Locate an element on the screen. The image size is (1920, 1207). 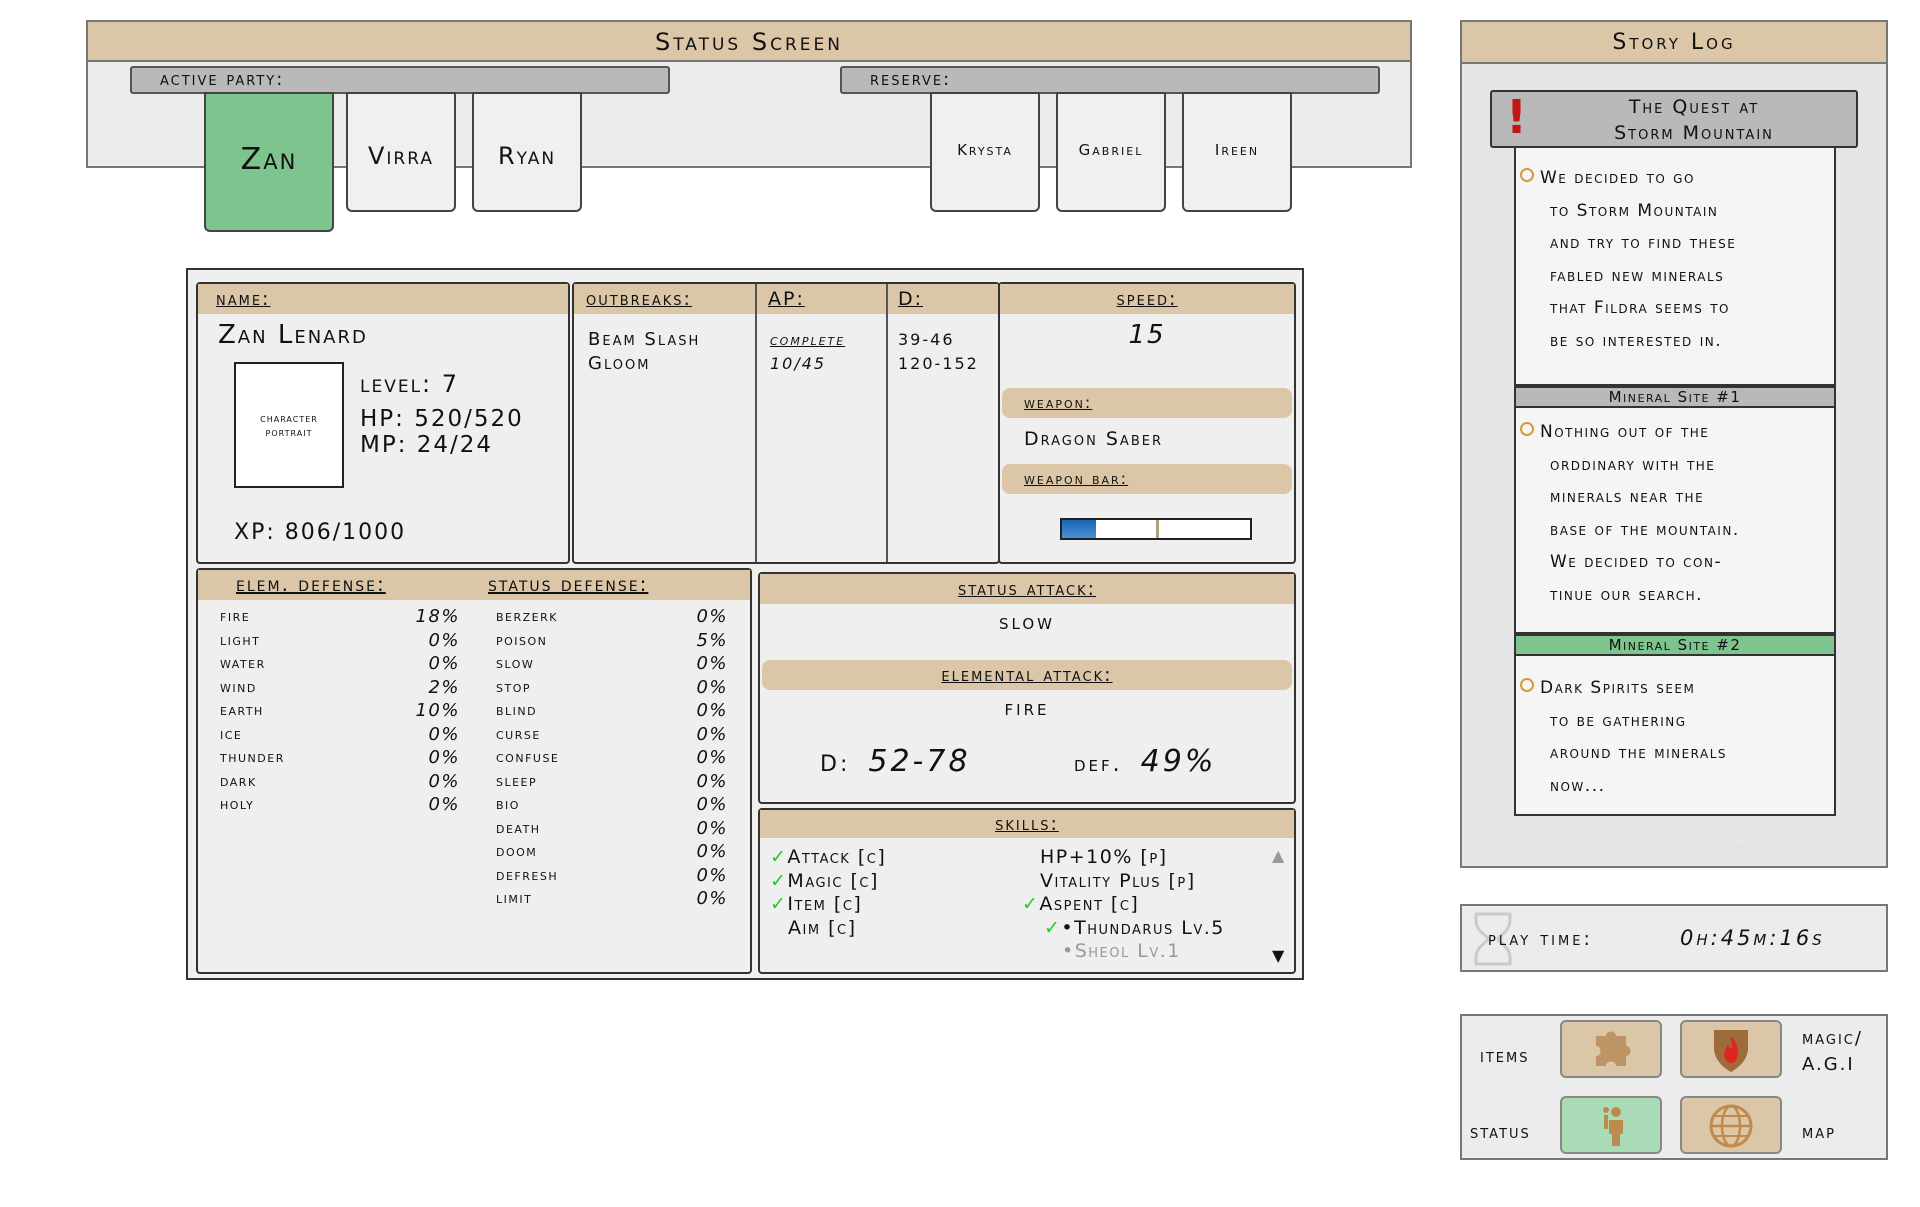
quest-title-line: The Quest at is located at coordinates (1694, 107).